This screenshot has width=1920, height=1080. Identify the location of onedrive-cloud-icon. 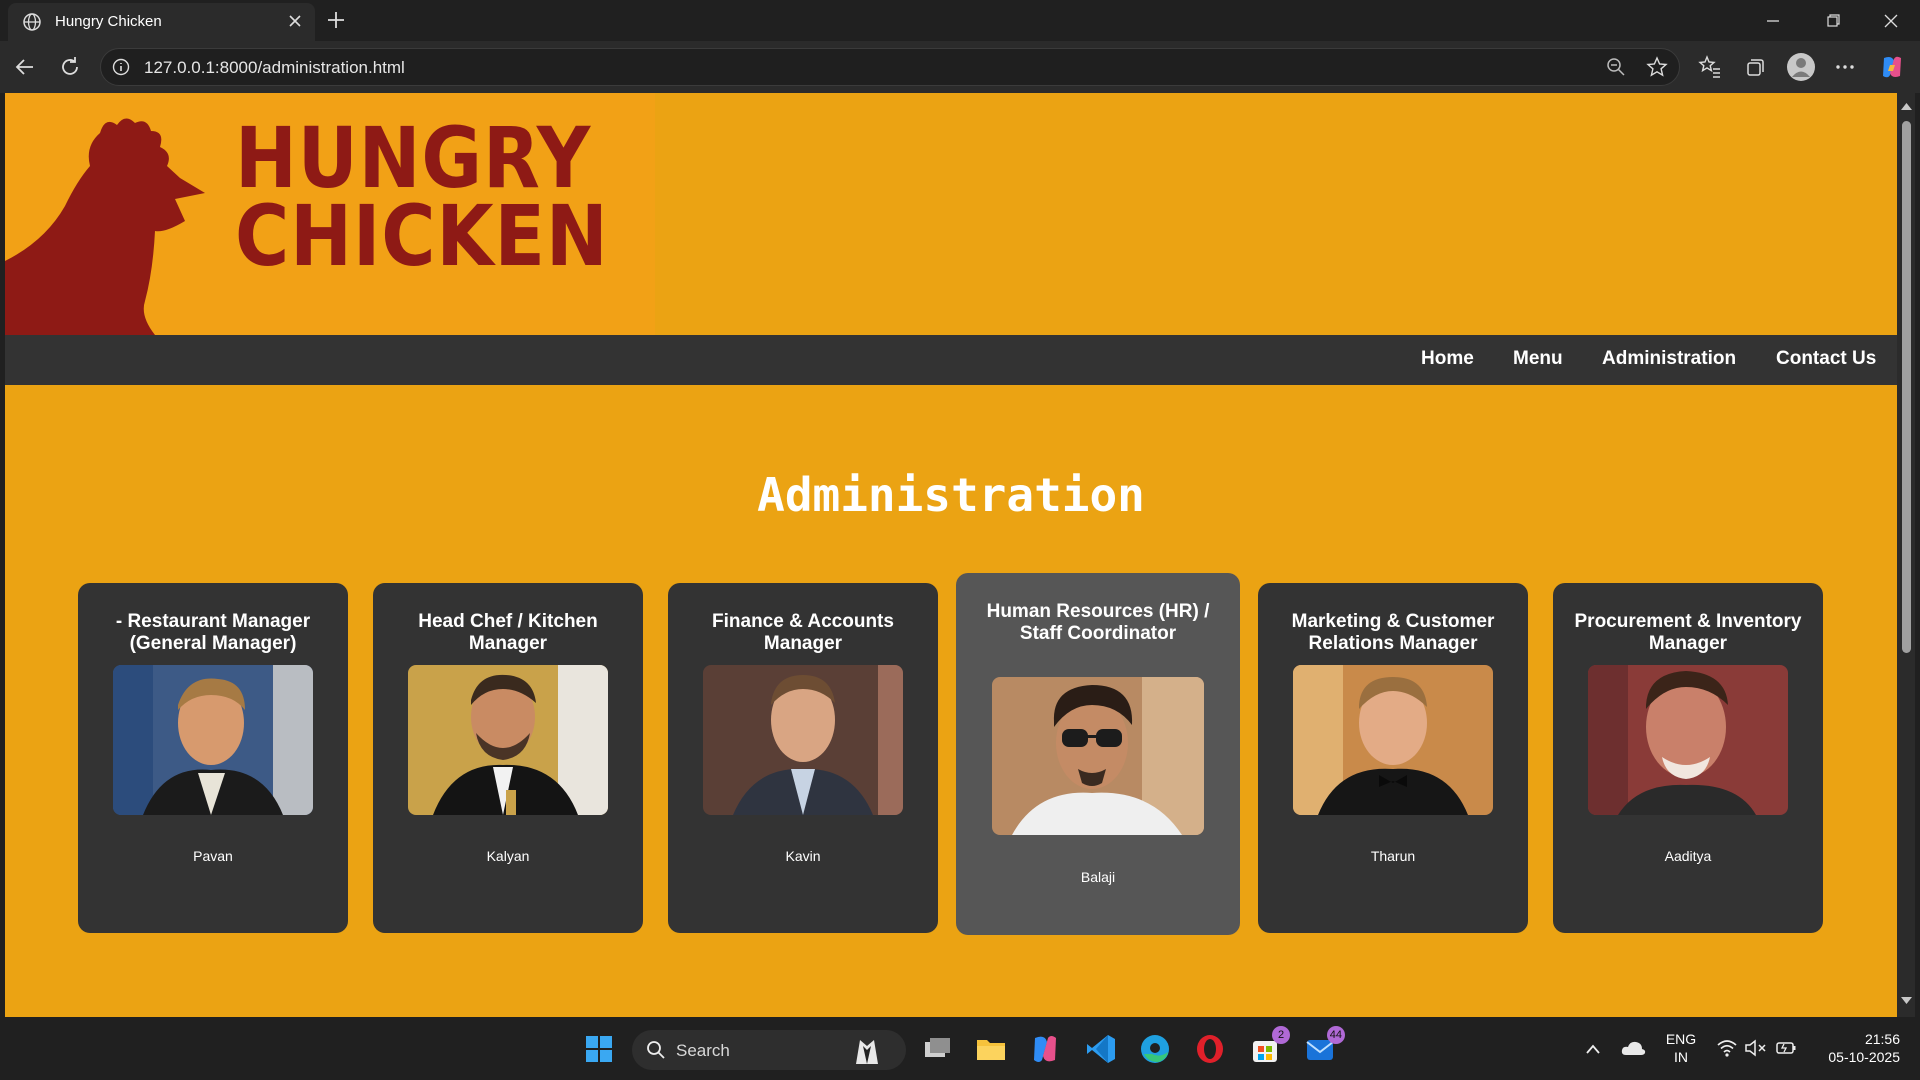
(1633, 1048).